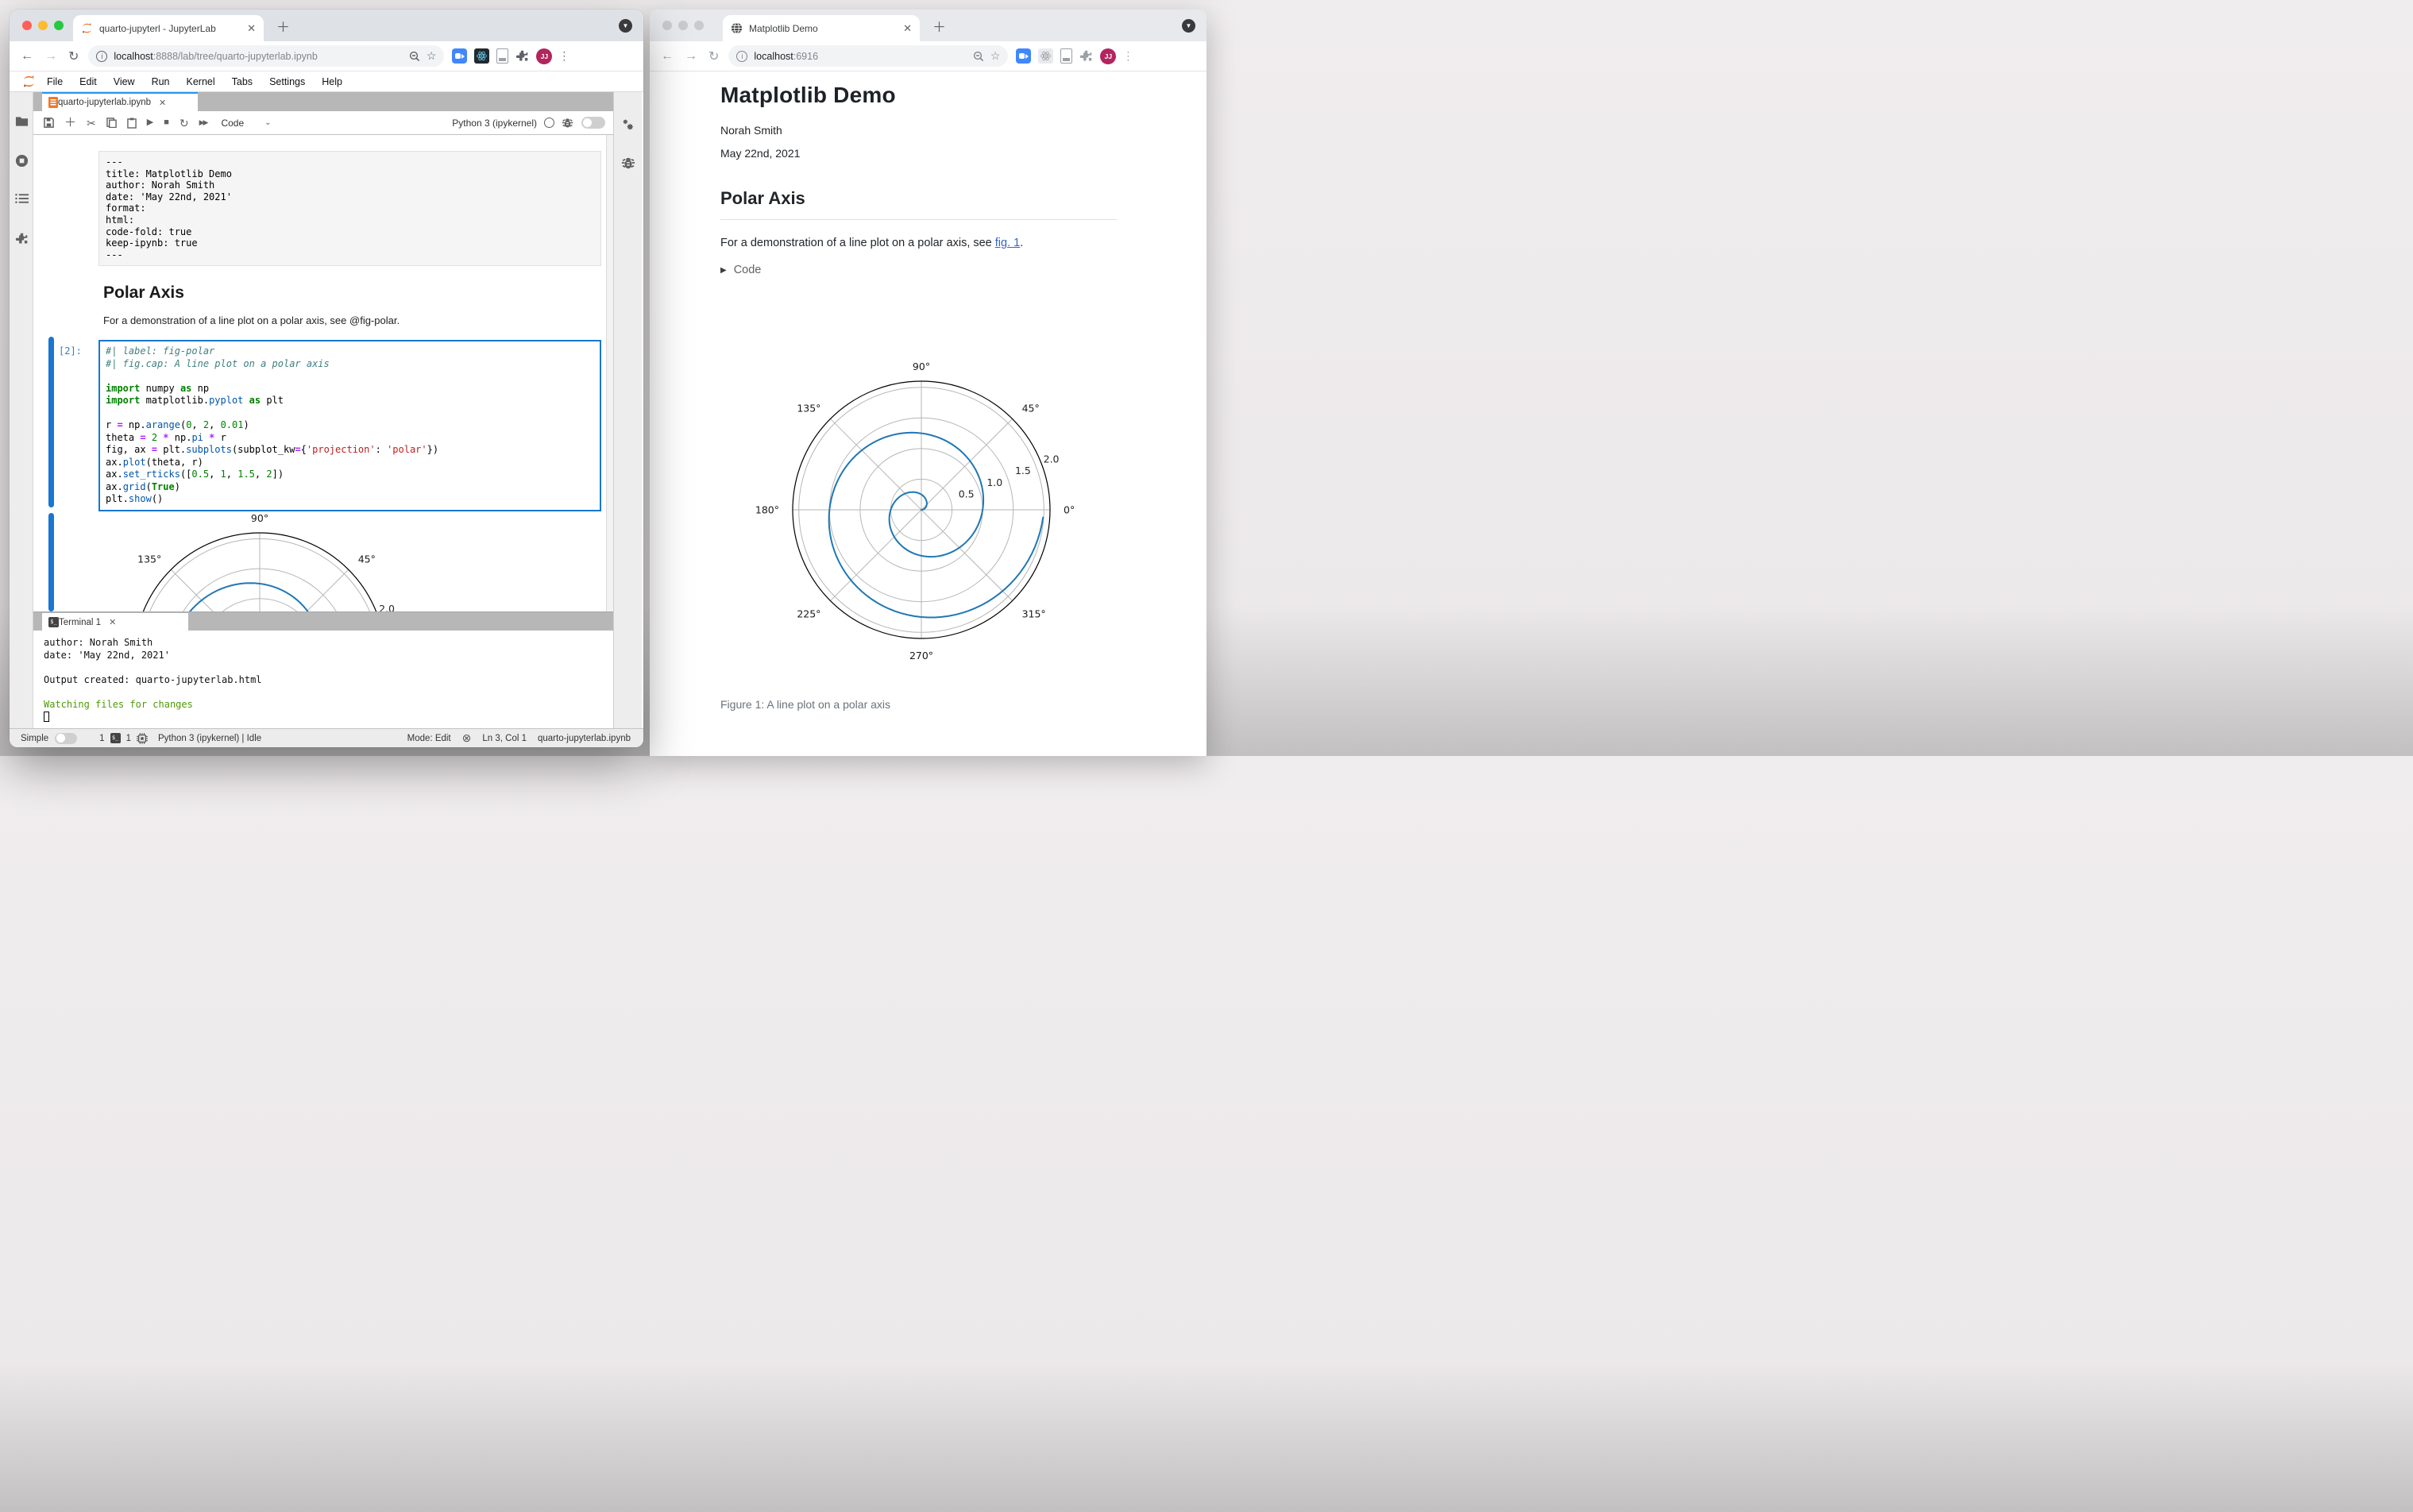 The width and height of the screenshot is (2413, 1512). What do you see at coordinates (628, 127) in the screenshot?
I see `property-inspector-icon` at bounding box center [628, 127].